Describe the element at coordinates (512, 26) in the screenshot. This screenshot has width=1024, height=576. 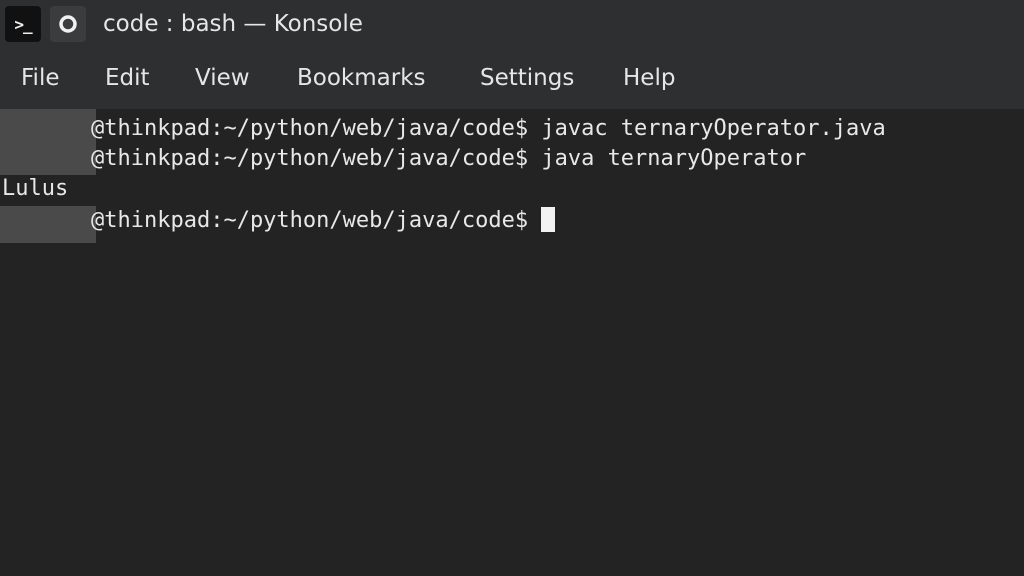
I see `title-bar: >_ code : bash — Konsole` at that location.